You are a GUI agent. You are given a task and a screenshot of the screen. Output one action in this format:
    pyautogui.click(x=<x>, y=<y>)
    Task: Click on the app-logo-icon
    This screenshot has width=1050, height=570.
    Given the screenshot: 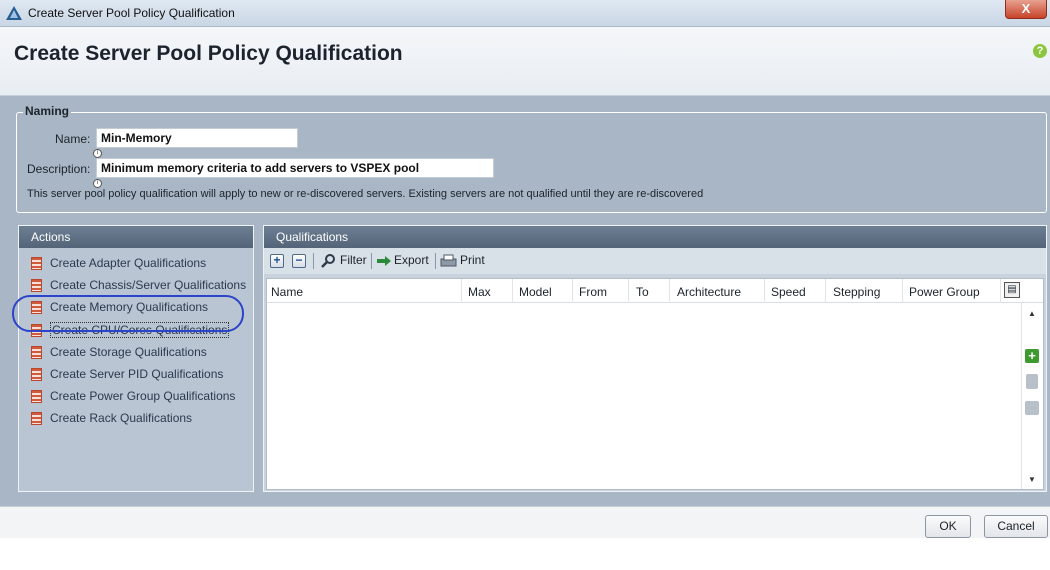 What is the action you would take?
    pyautogui.click(x=14, y=13)
    